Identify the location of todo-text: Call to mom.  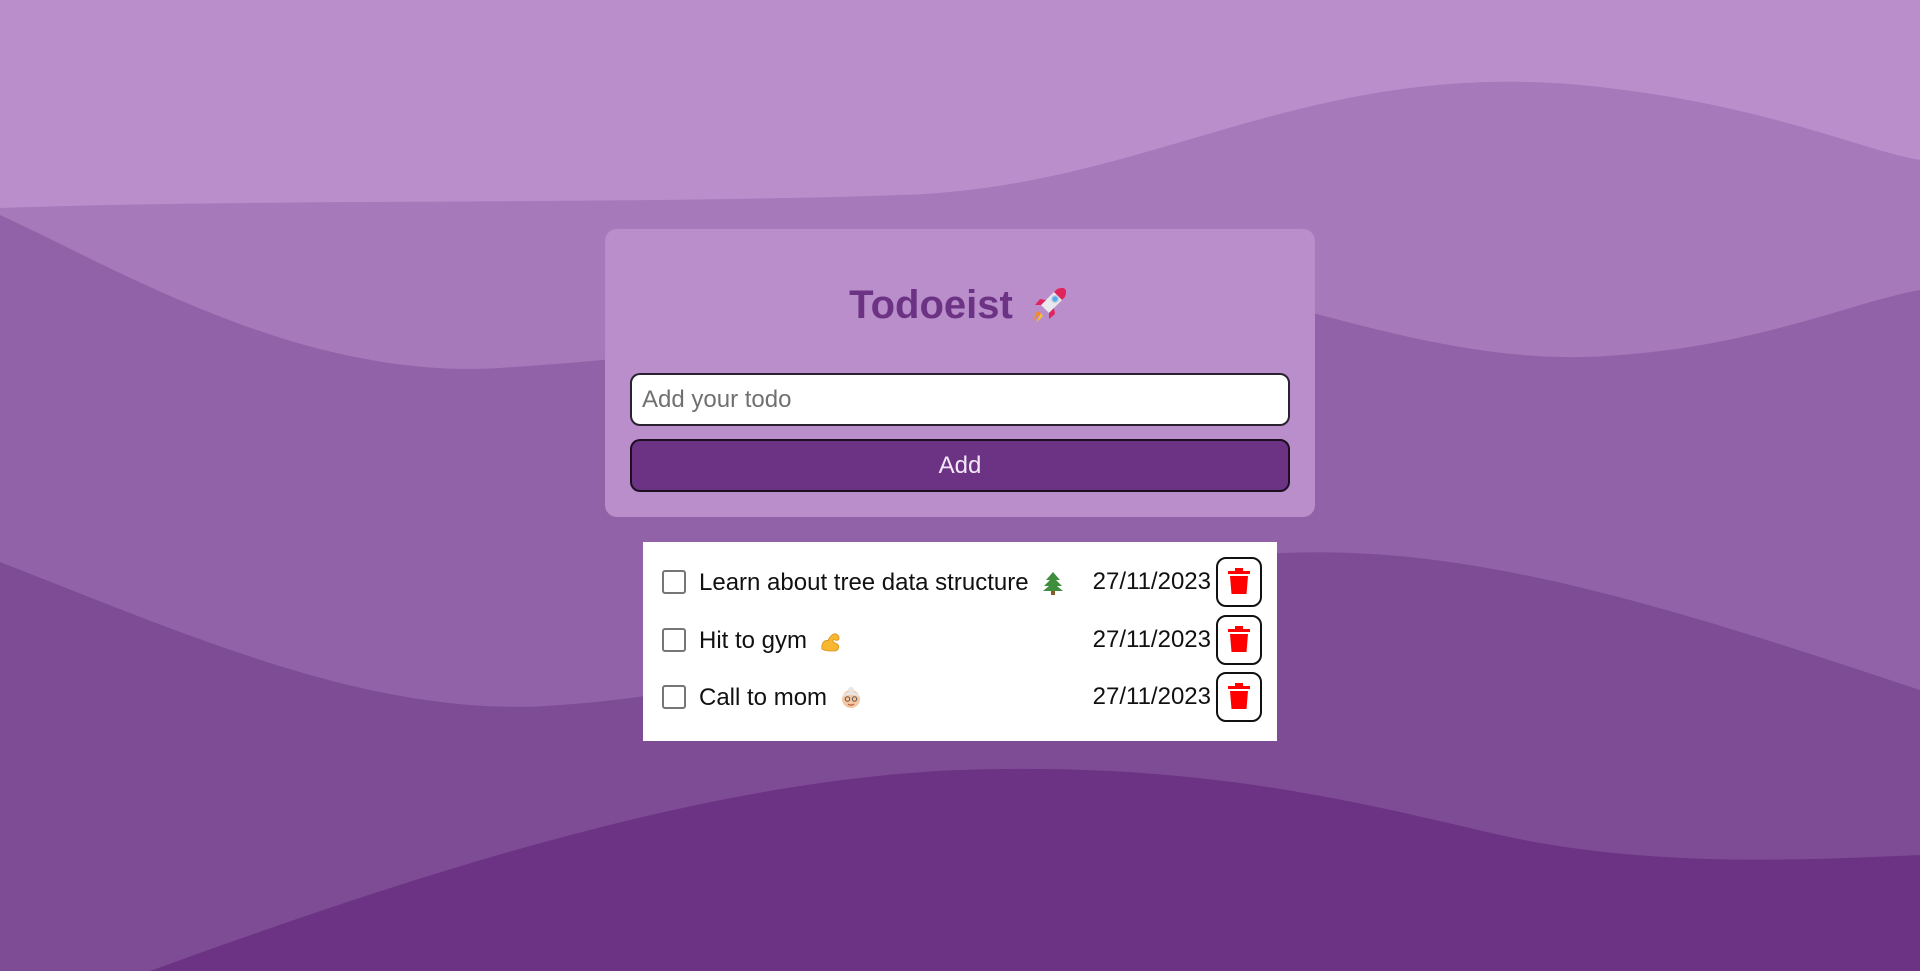
(781, 698).